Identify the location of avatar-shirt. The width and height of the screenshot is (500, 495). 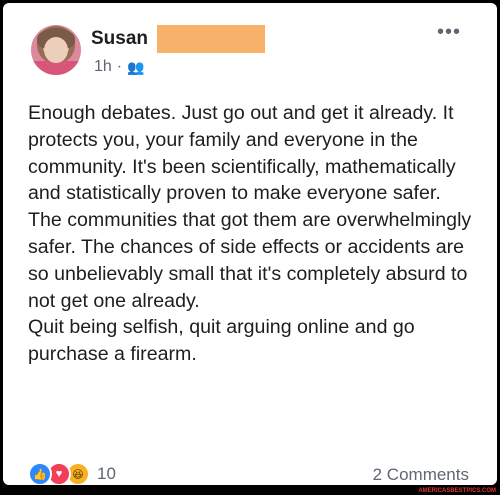
(56, 68).